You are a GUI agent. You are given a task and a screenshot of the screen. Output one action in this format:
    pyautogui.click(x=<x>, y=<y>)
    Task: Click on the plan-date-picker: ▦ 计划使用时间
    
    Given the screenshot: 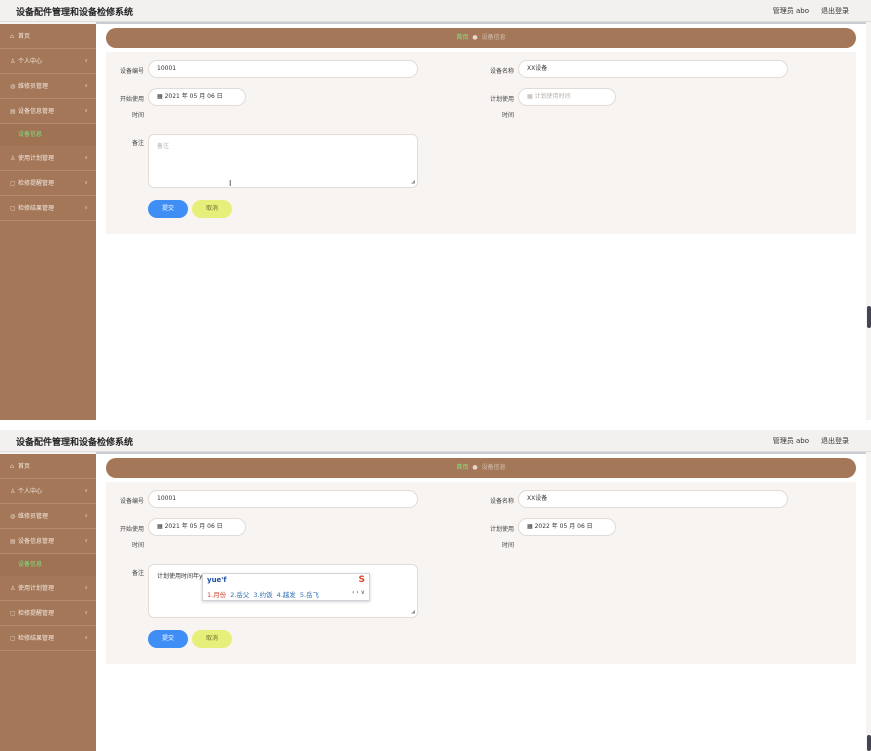 What is the action you would take?
    pyautogui.click(x=567, y=97)
    